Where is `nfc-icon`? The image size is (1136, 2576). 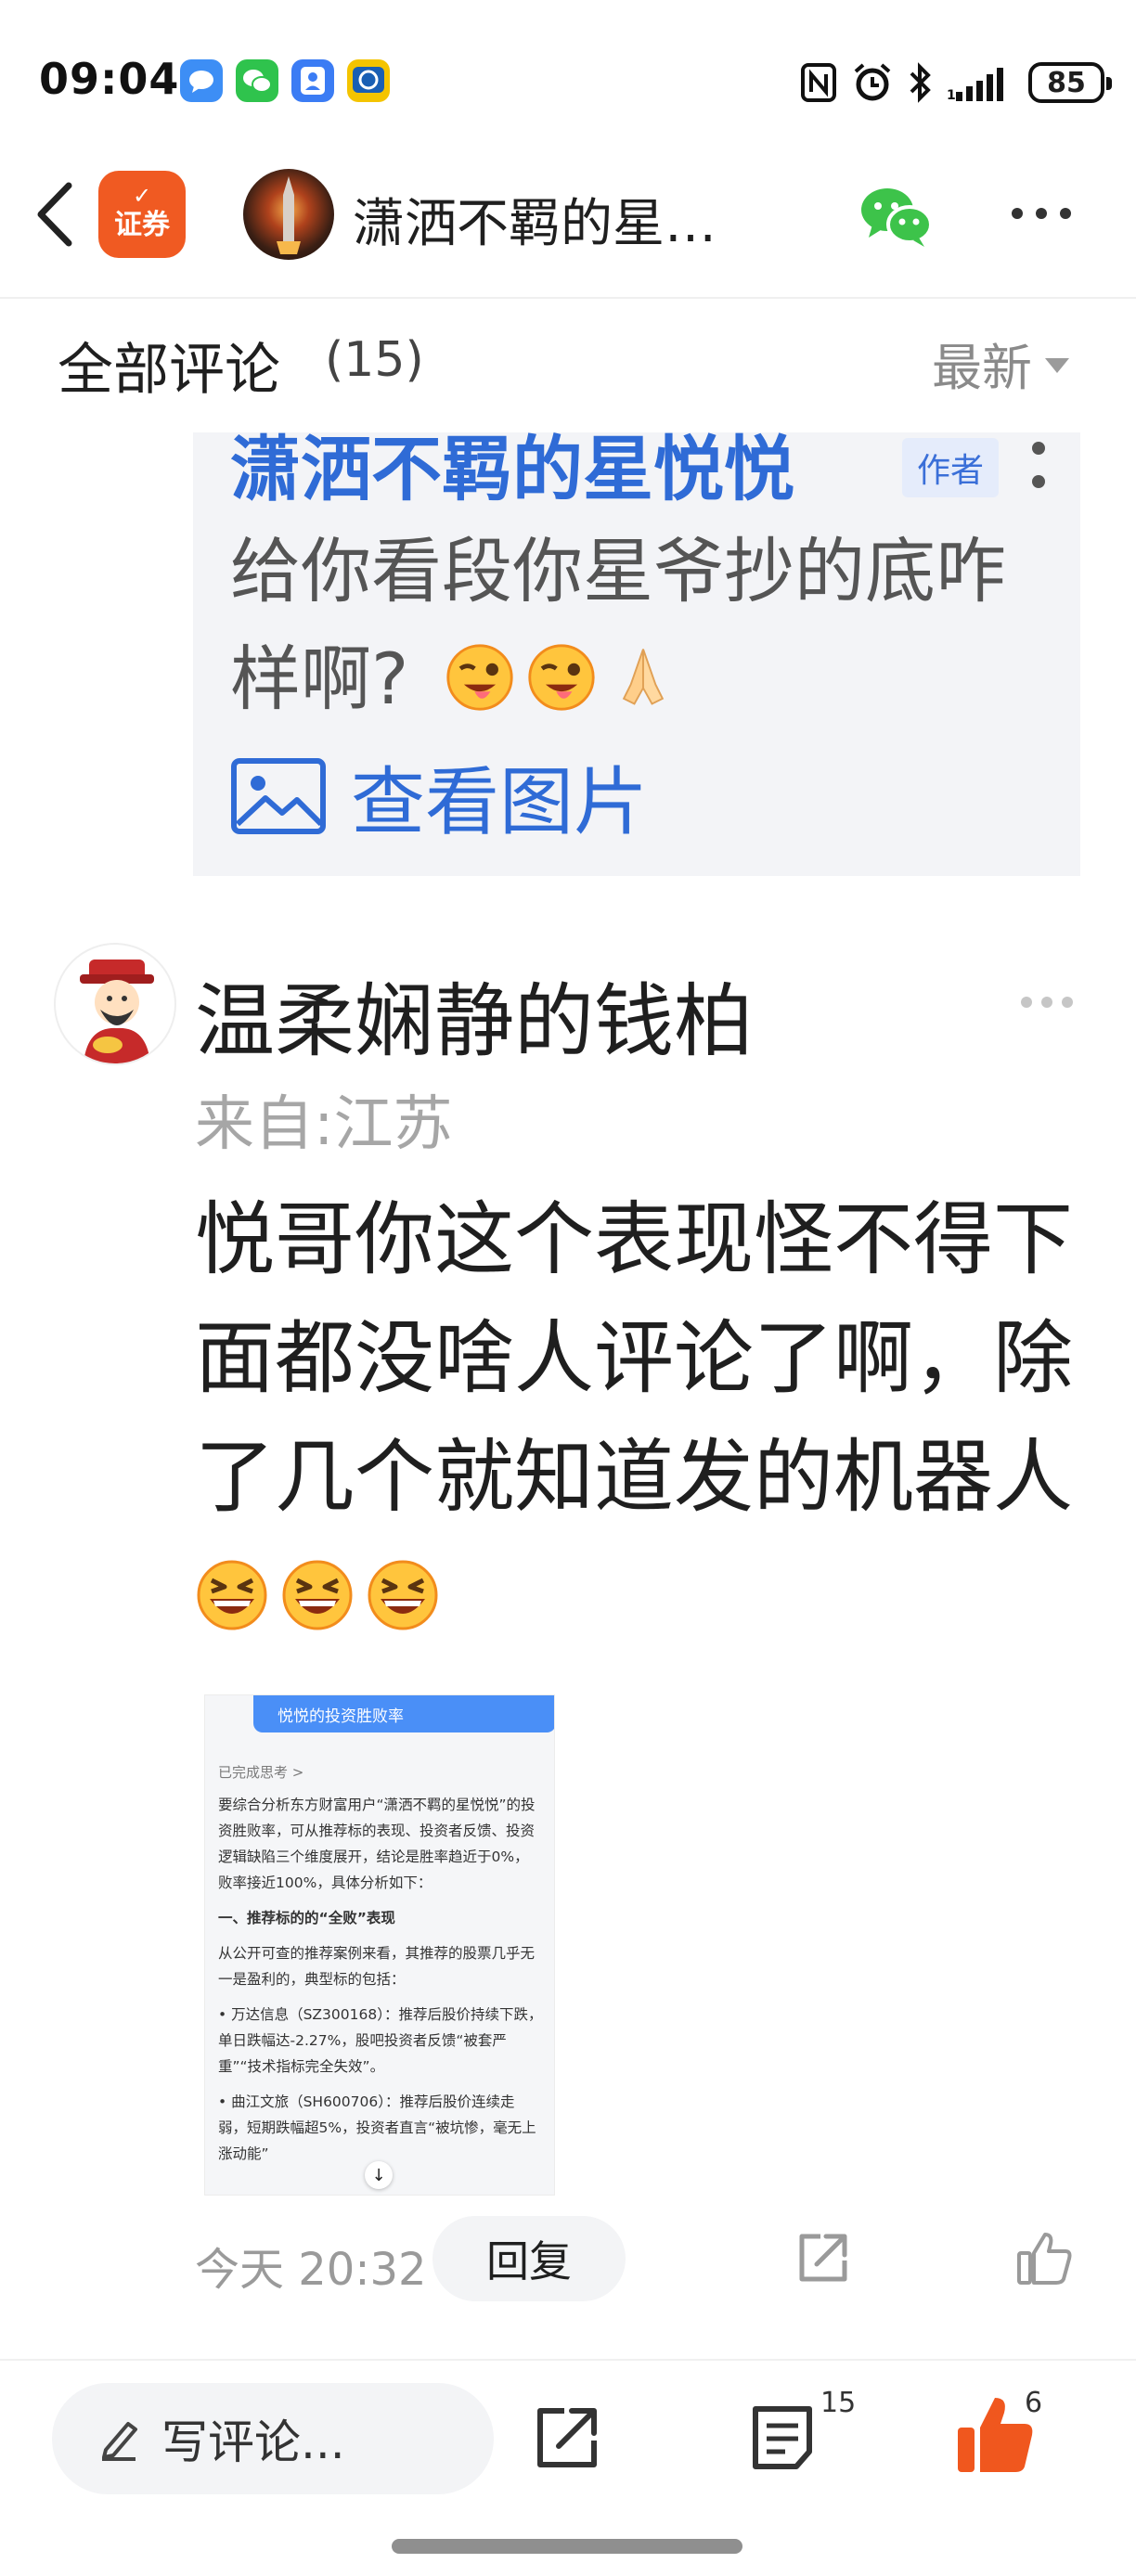 nfc-icon is located at coordinates (818, 83).